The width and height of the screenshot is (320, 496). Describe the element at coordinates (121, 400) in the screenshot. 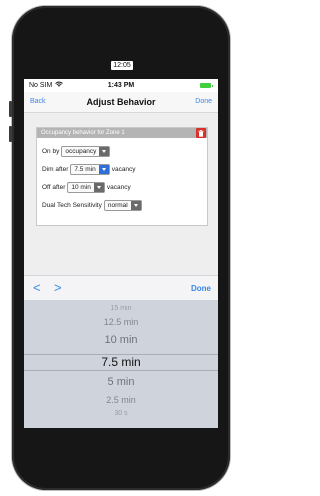

I see `picker-option: 2.5 min` at that location.